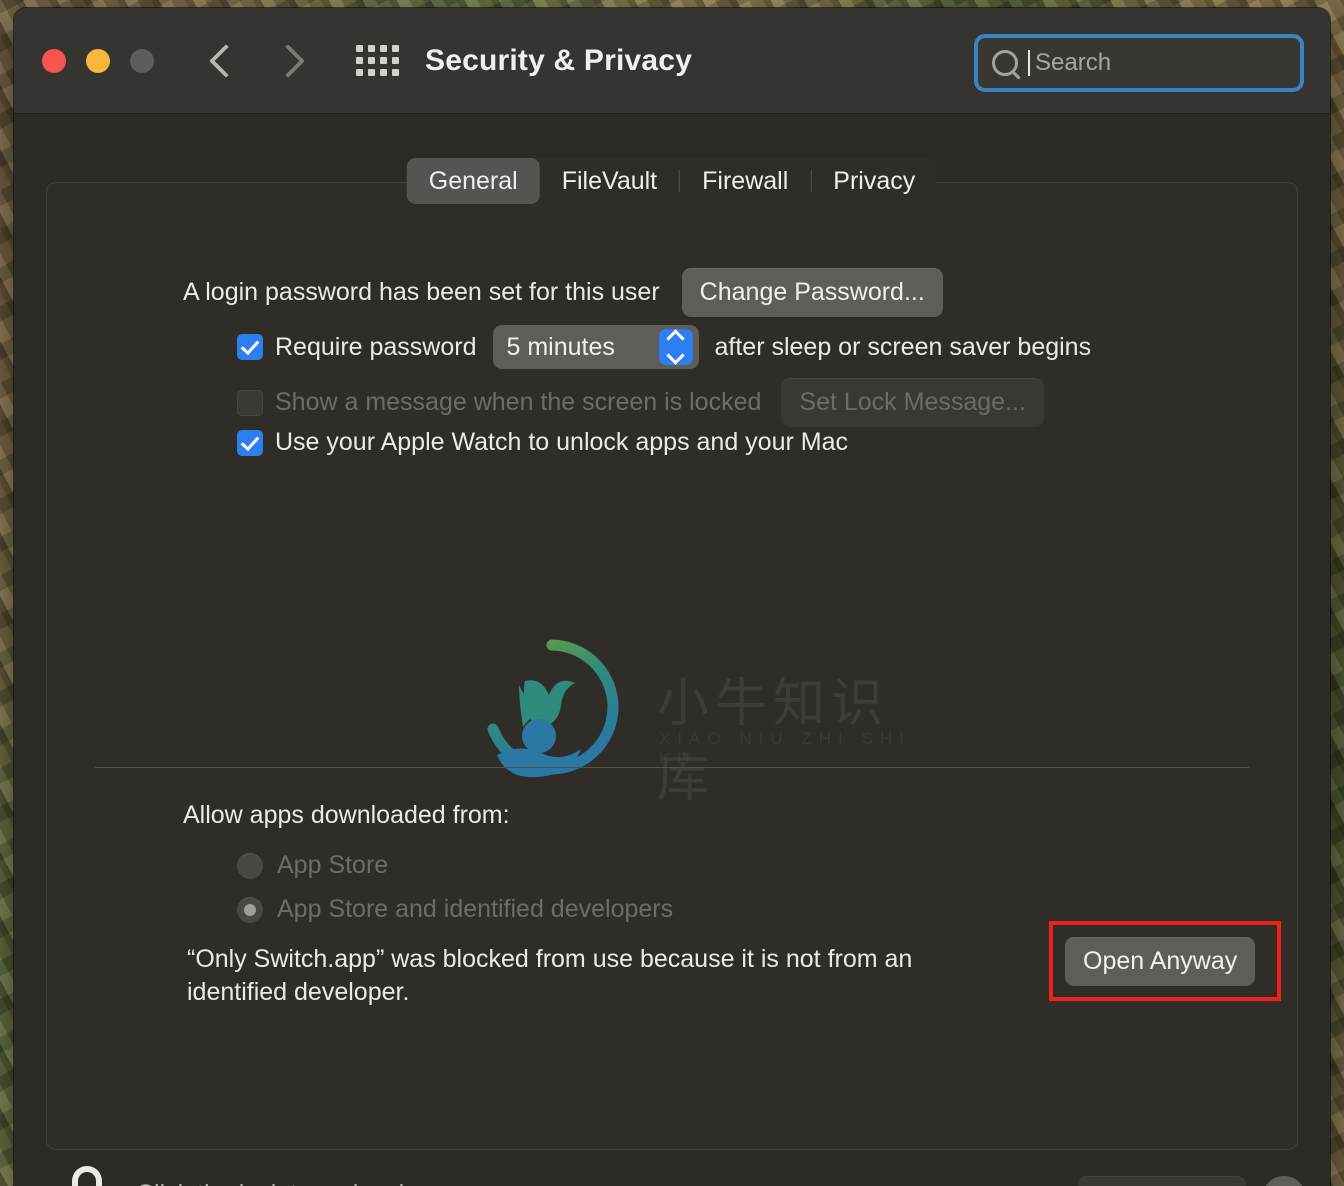 The width and height of the screenshot is (1344, 1186). Describe the element at coordinates (250, 442) in the screenshot. I see `apple-watch-checkbox` at that location.